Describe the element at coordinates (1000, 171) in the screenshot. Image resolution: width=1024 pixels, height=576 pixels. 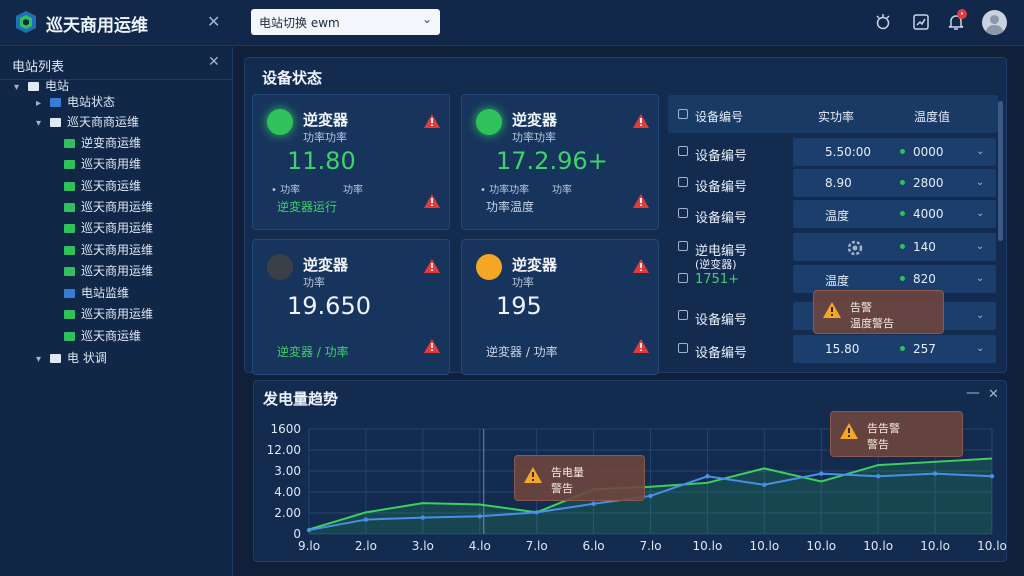
I see `table-scrollbar` at that location.